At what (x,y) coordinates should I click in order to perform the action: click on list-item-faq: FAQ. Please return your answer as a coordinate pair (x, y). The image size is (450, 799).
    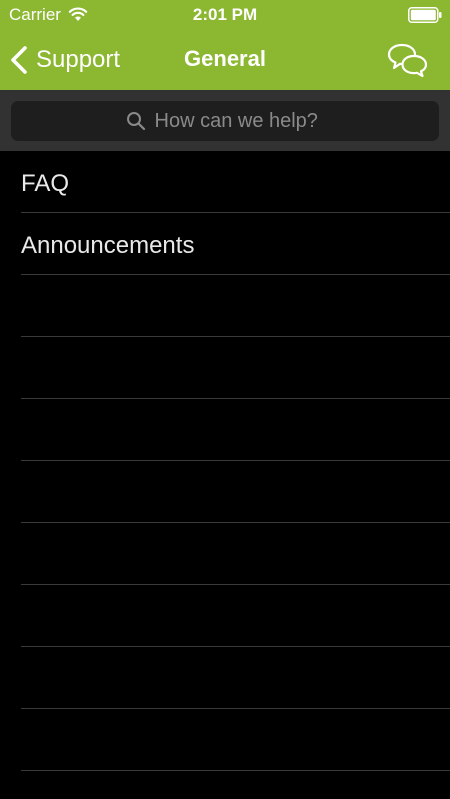
    Looking at the image, I should click on (235, 182).